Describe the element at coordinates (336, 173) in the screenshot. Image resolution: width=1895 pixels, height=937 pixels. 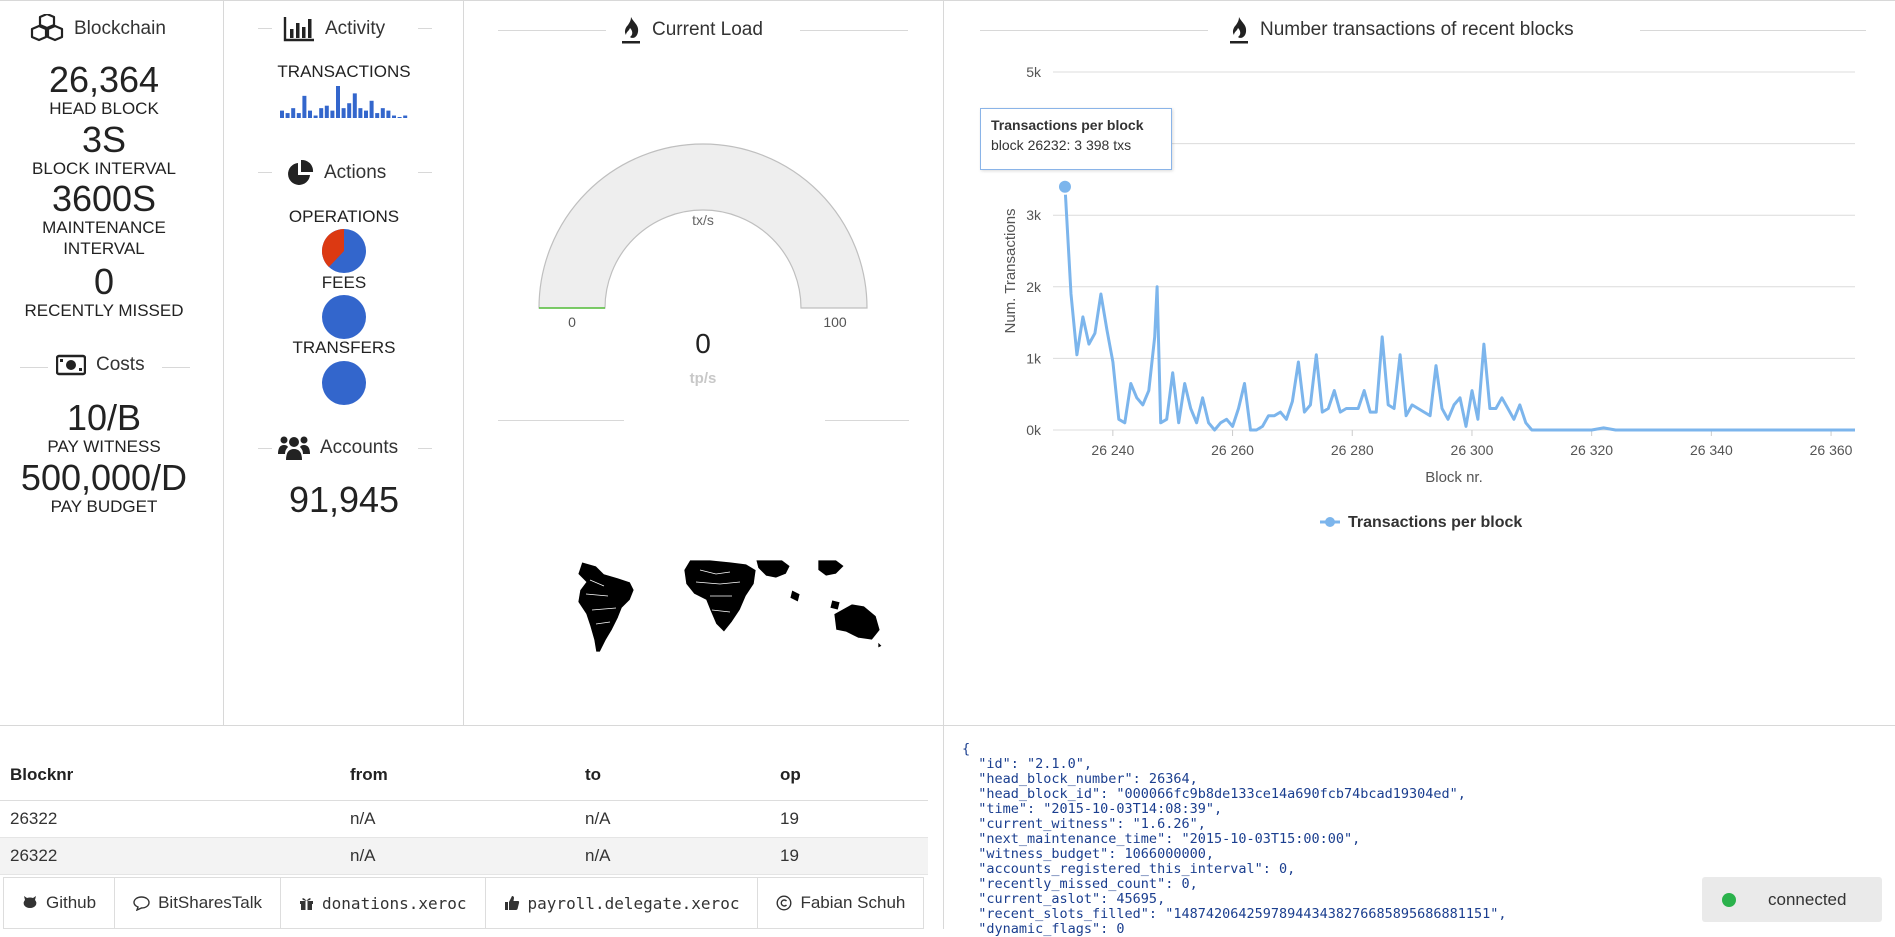
I see `actions-section-title: Actions` at that location.